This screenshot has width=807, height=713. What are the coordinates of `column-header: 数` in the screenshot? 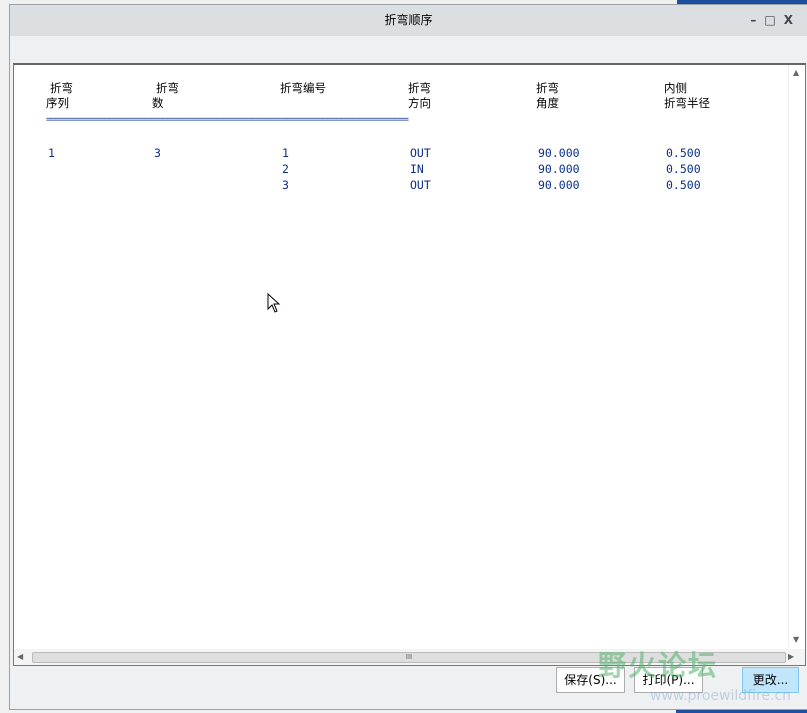 It's located at (158, 103).